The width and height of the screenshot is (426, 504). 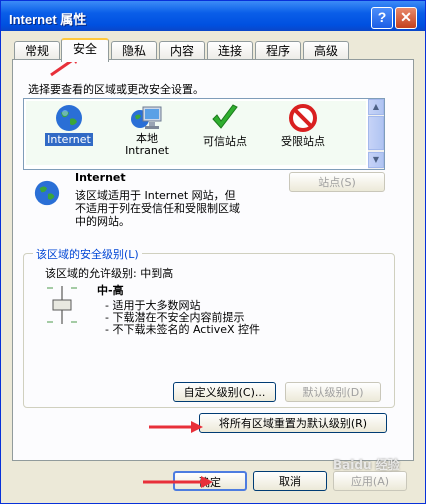 I want to click on zone-label: Internet, so click(x=69, y=139).